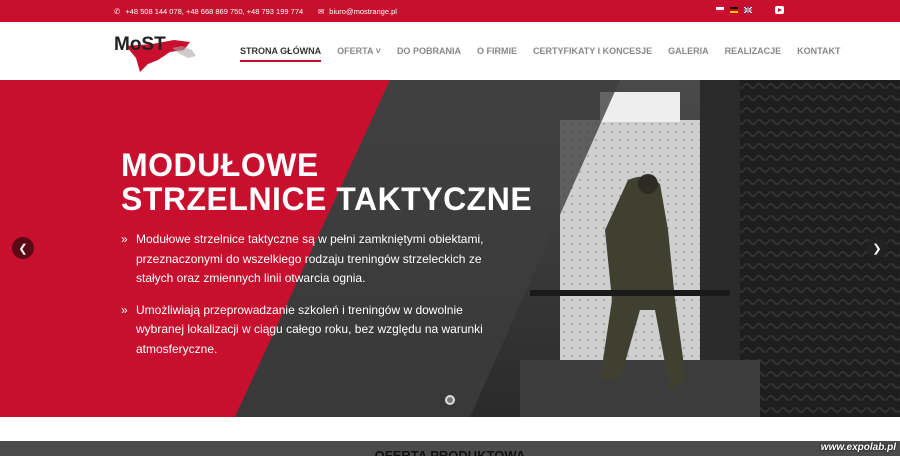 The image size is (900, 456). What do you see at coordinates (321, 11) in the screenshot?
I see `mail-icon: ✉` at bounding box center [321, 11].